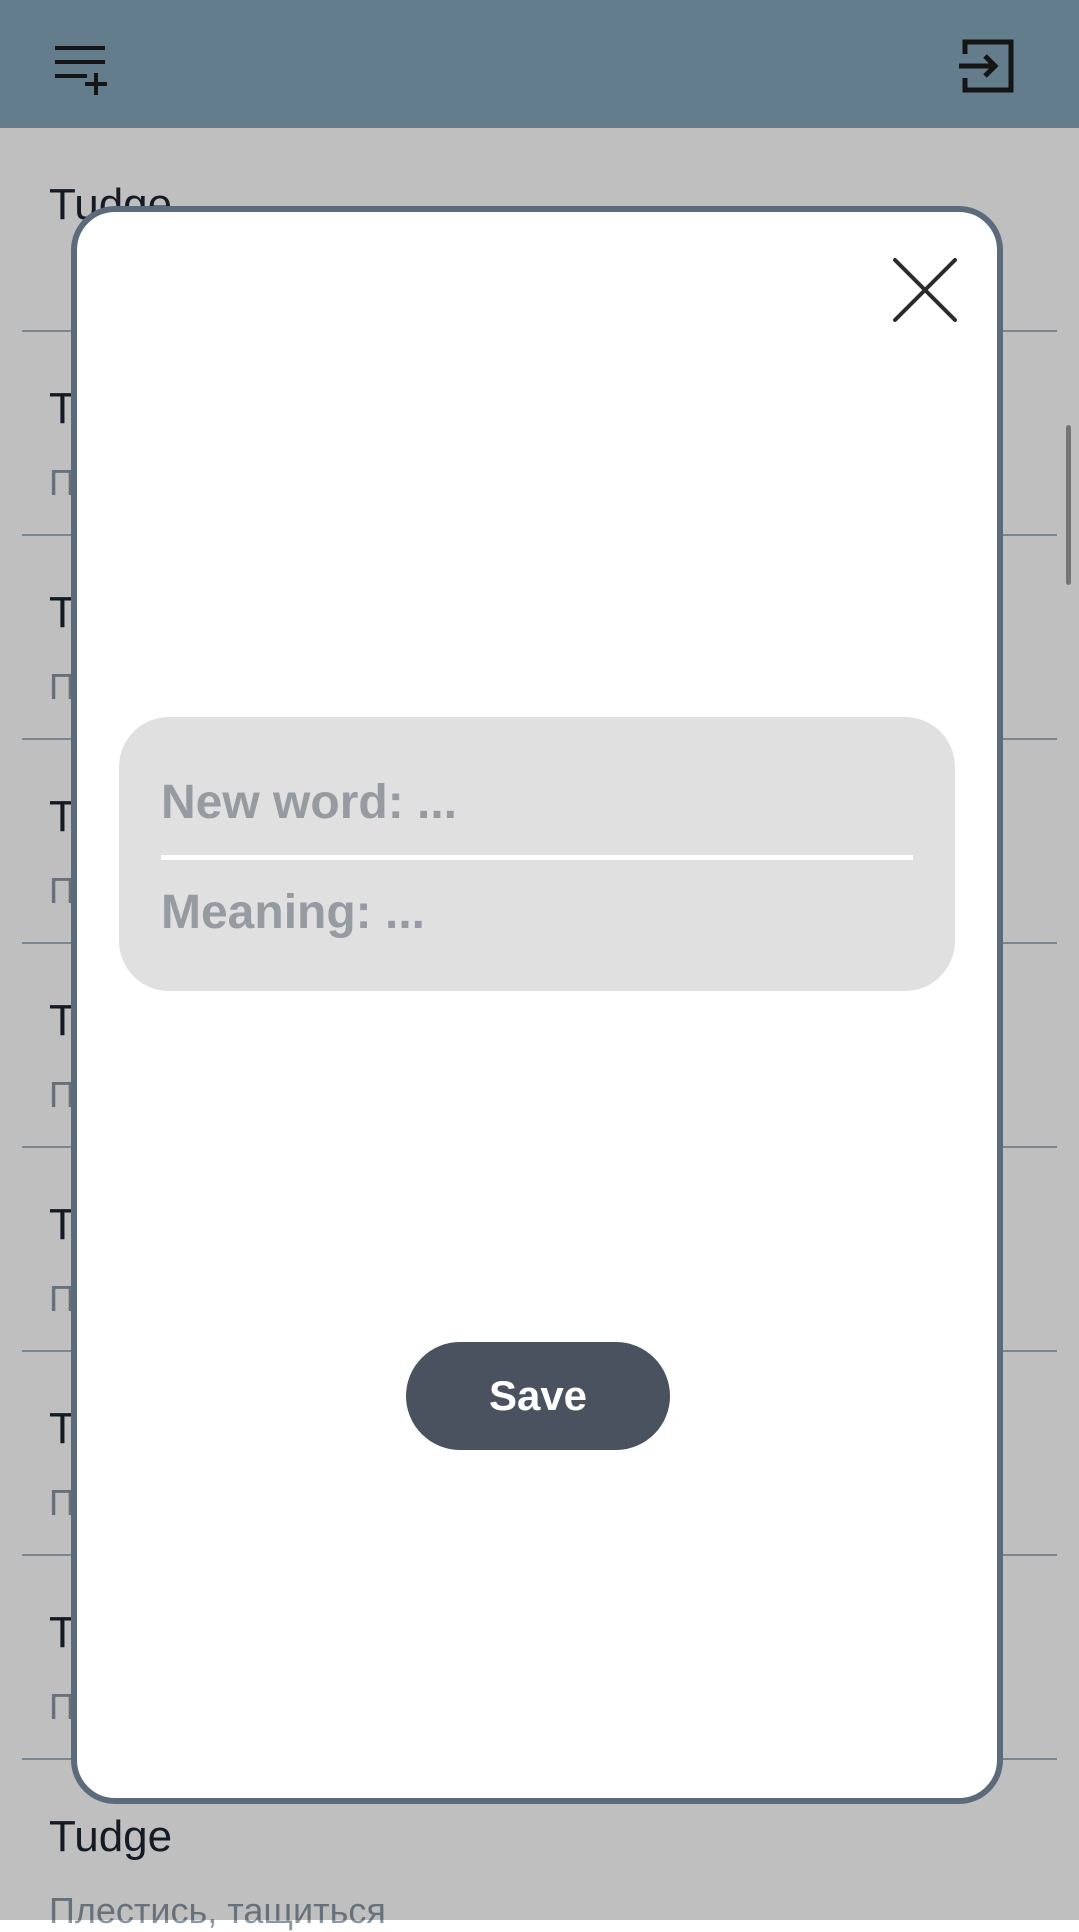 The width and height of the screenshot is (1079, 1932). What do you see at coordinates (537, 857) in the screenshot?
I see `field-divider` at bounding box center [537, 857].